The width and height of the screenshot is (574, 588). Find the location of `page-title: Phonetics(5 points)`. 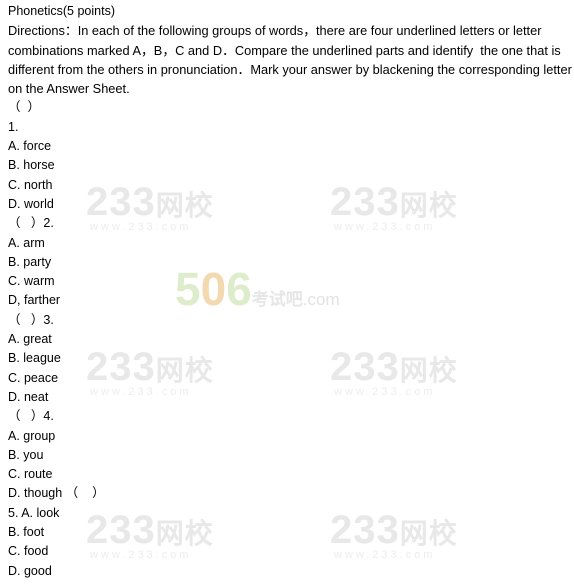

page-title: Phonetics(5 points) is located at coordinates (62, 11).